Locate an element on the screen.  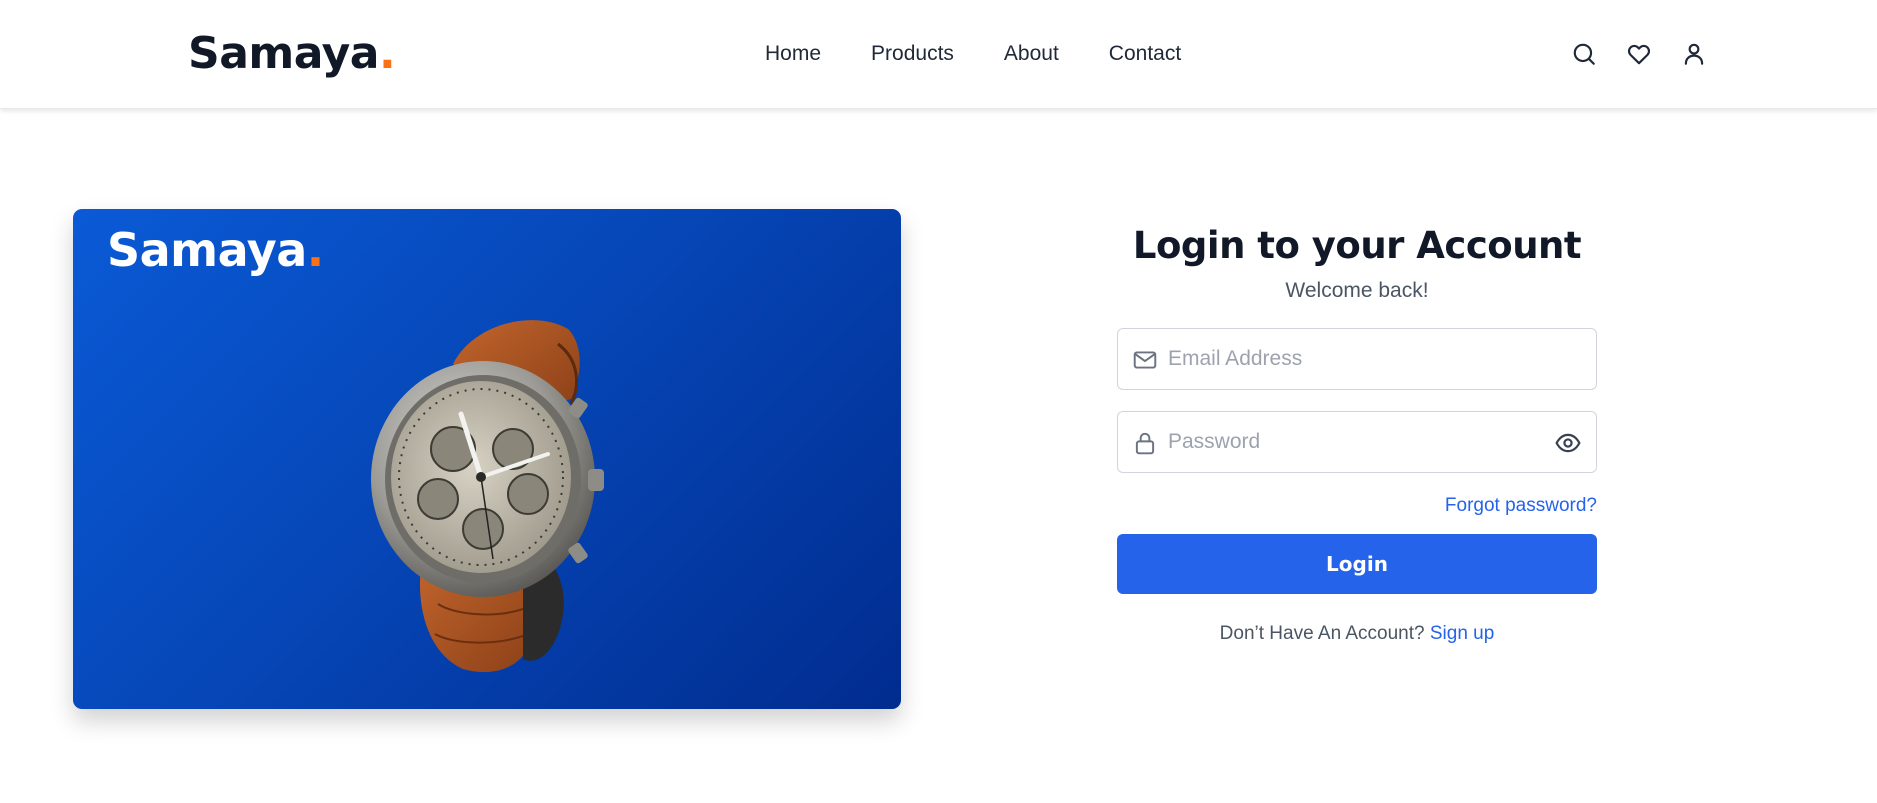
signup-link: Sign up is located at coordinates (1462, 633).